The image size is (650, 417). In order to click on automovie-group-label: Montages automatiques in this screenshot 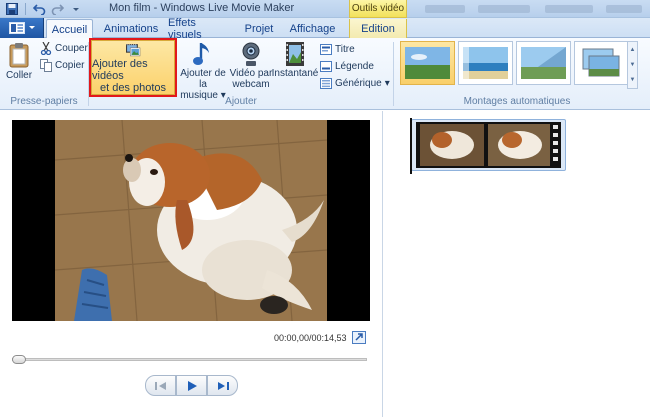, I will do `click(517, 101)`.